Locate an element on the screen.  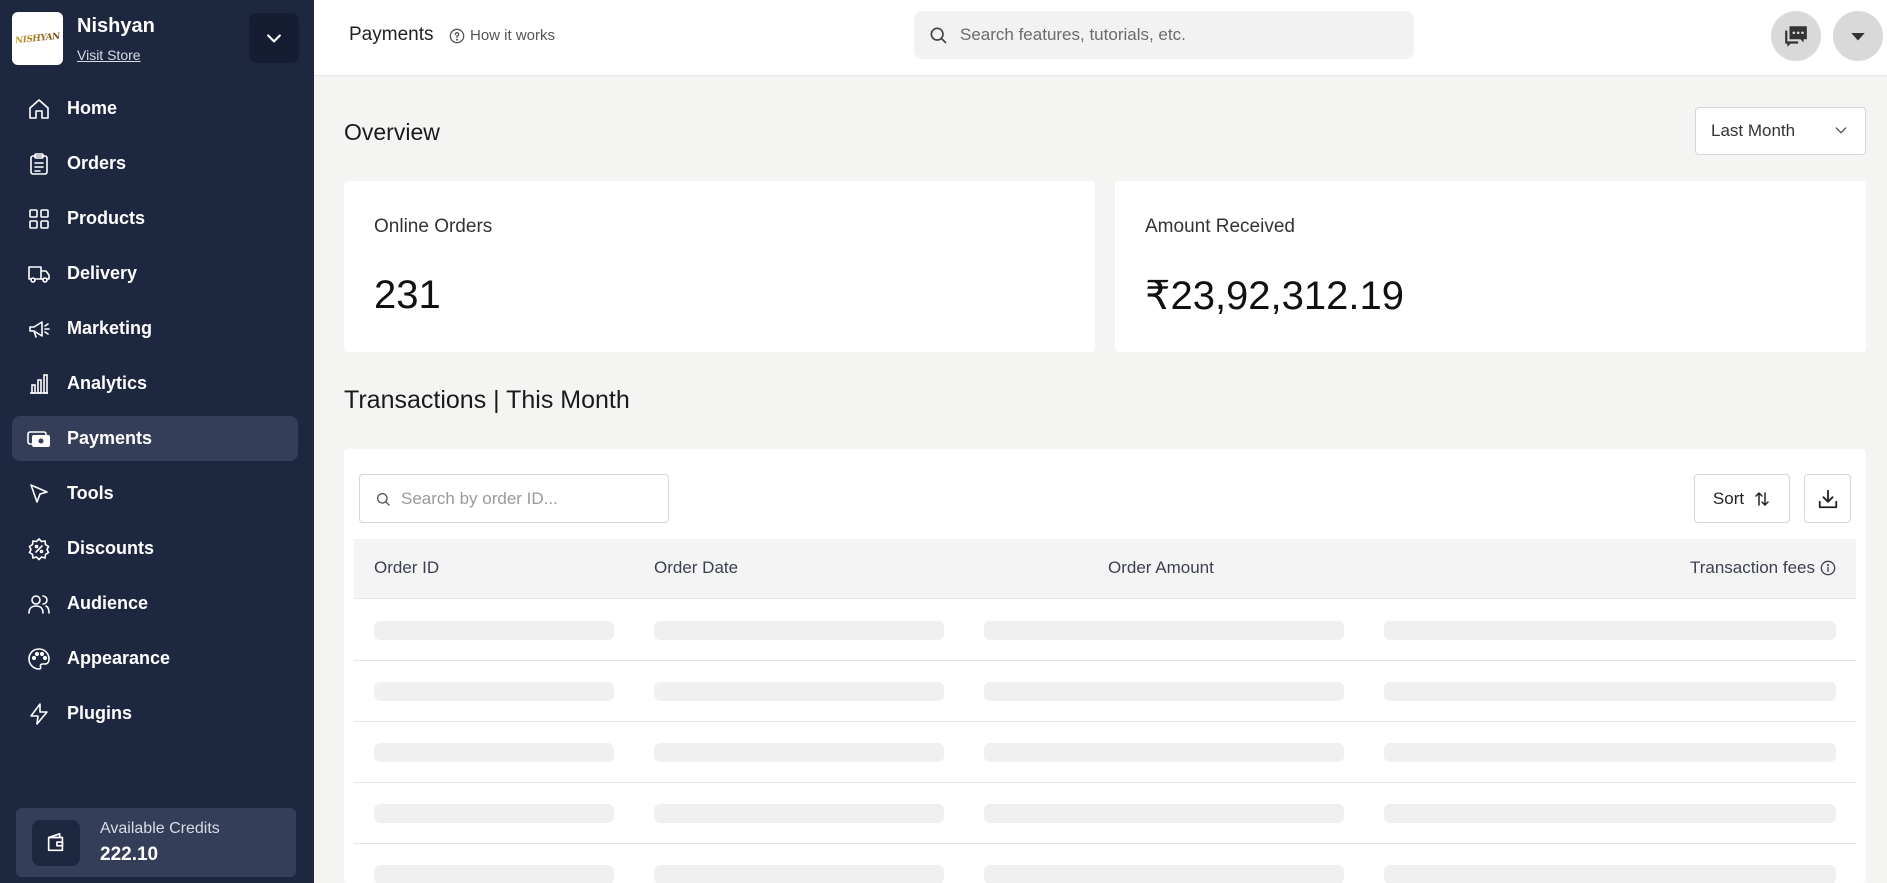
caret-down-icon is located at coordinates (1858, 37).